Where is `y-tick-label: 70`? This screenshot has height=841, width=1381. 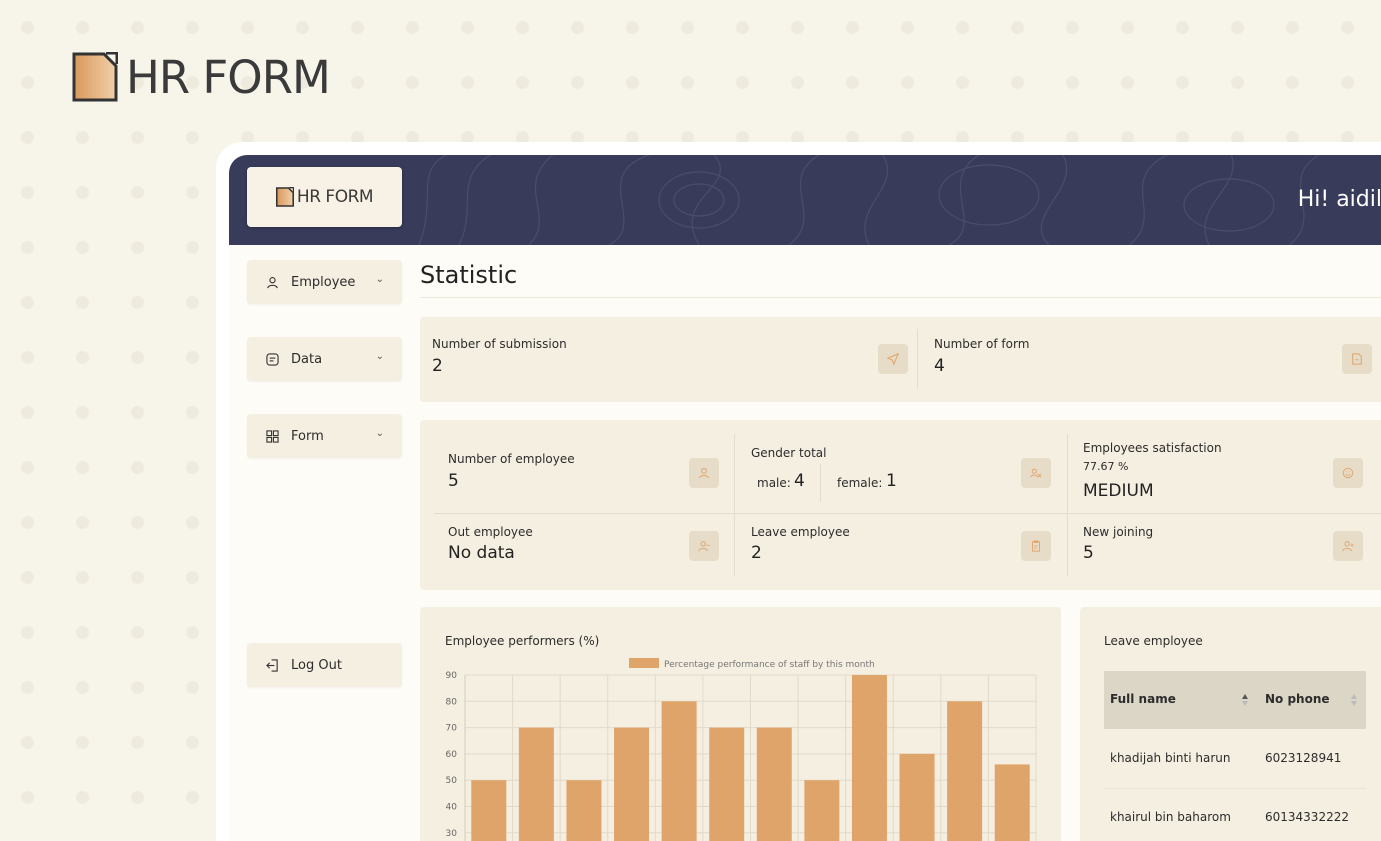 y-tick-label: 70 is located at coordinates (452, 729).